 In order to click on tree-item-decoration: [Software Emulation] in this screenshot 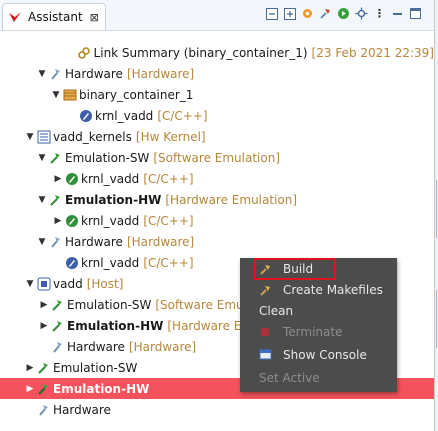, I will do `click(217, 157)`.